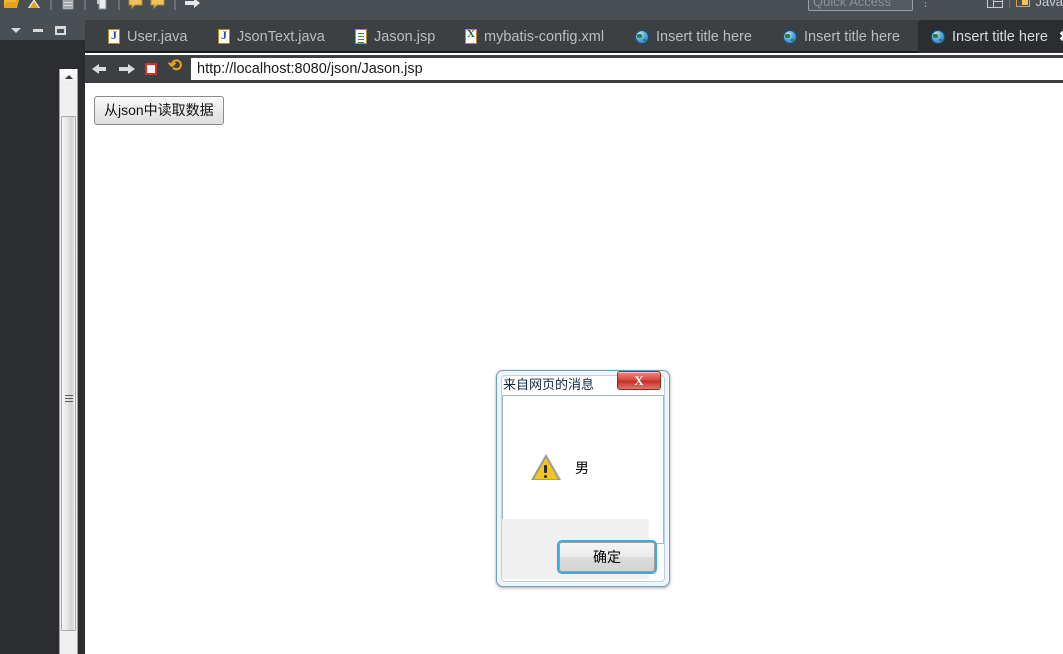  Describe the element at coordinates (136, 6) in the screenshot. I see `comment-icon` at that location.